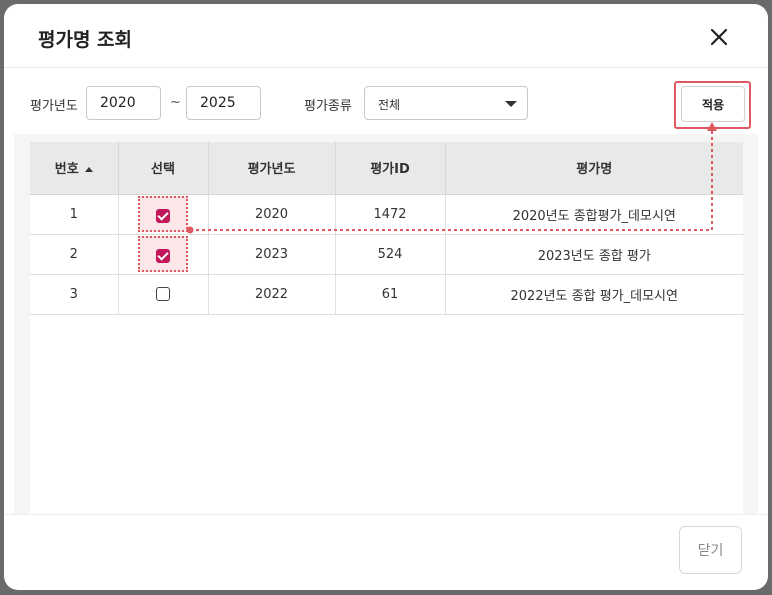 Image resolution: width=772 pixels, height=595 pixels. What do you see at coordinates (223, 103) in the screenshot?
I see `year-to-input` at bounding box center [223, 103].